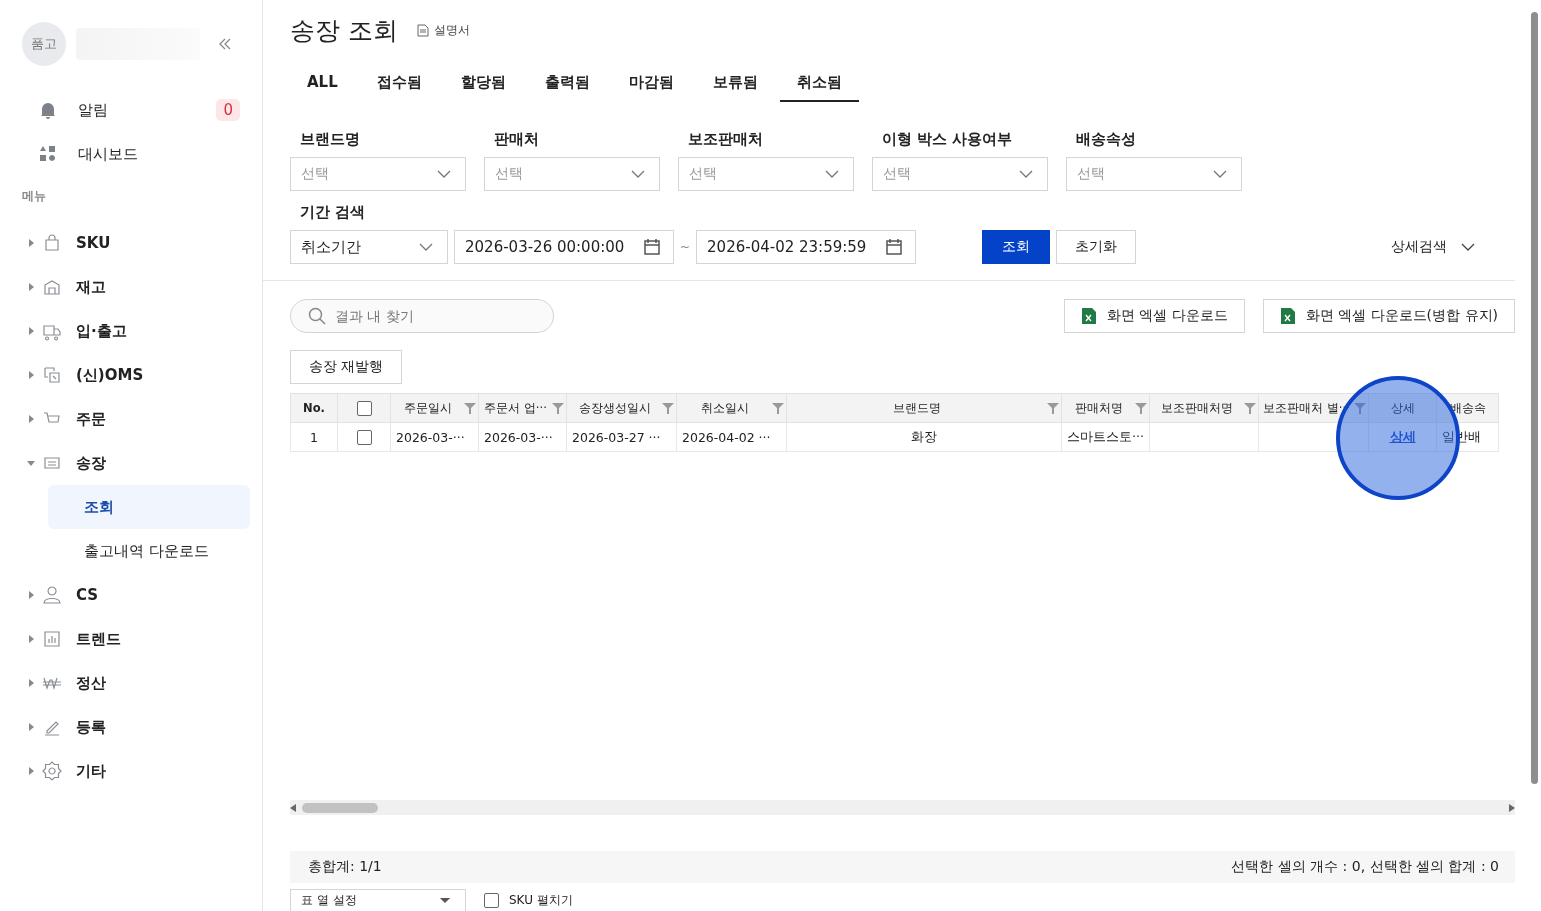 This screenshot has height=911, width=1541. What do you see at coordinates (651, 82) in the screenshot?
I see `status-tab: 마감됨` at bounding box center [651, 82].